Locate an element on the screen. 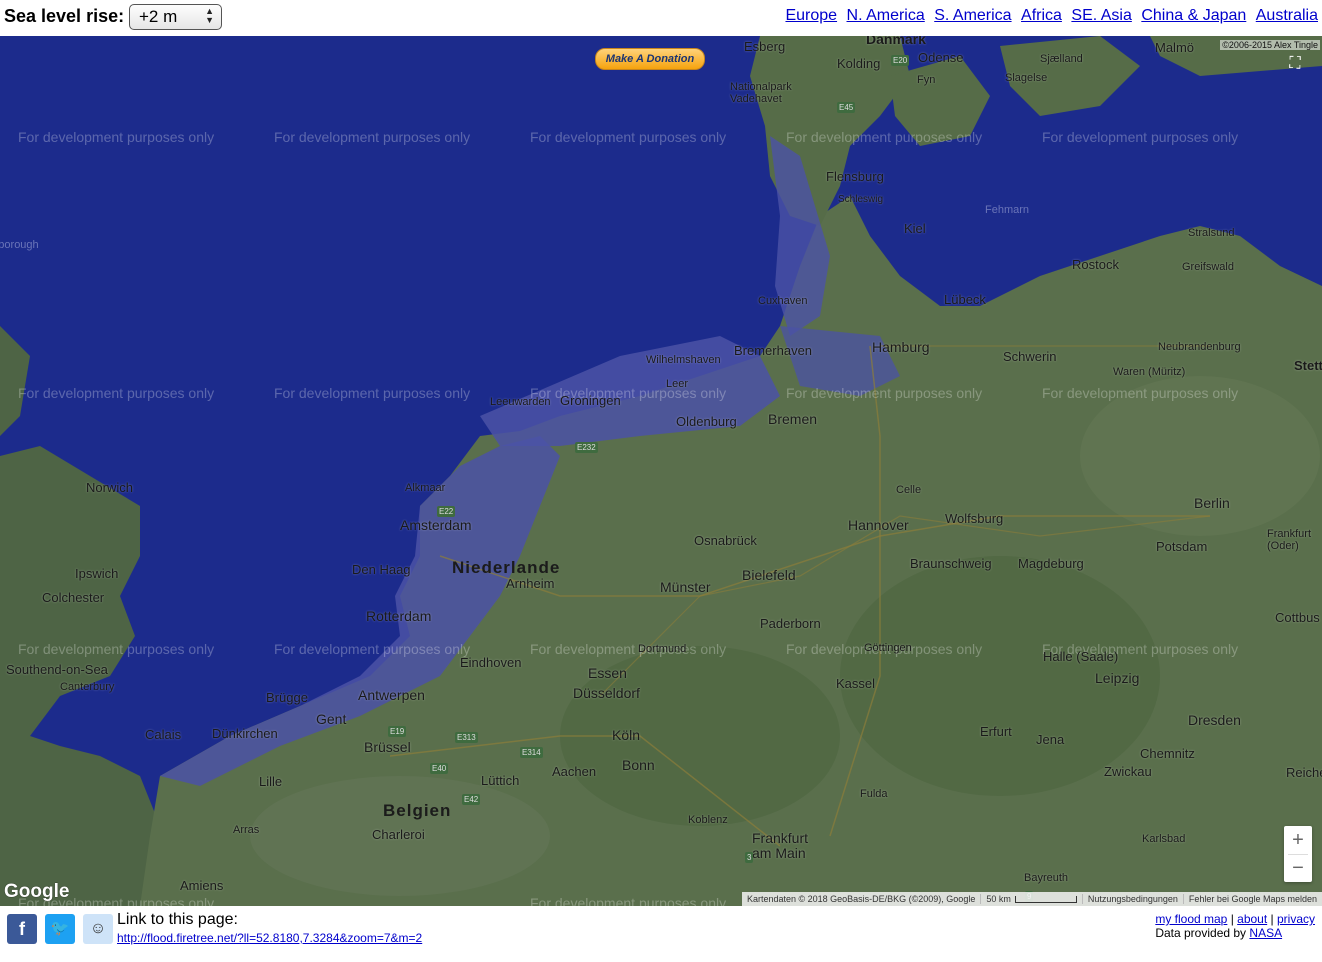 The height and width of the screenshot is (962, 1322). city-label: Brügge is located at coordinates (287, 697).